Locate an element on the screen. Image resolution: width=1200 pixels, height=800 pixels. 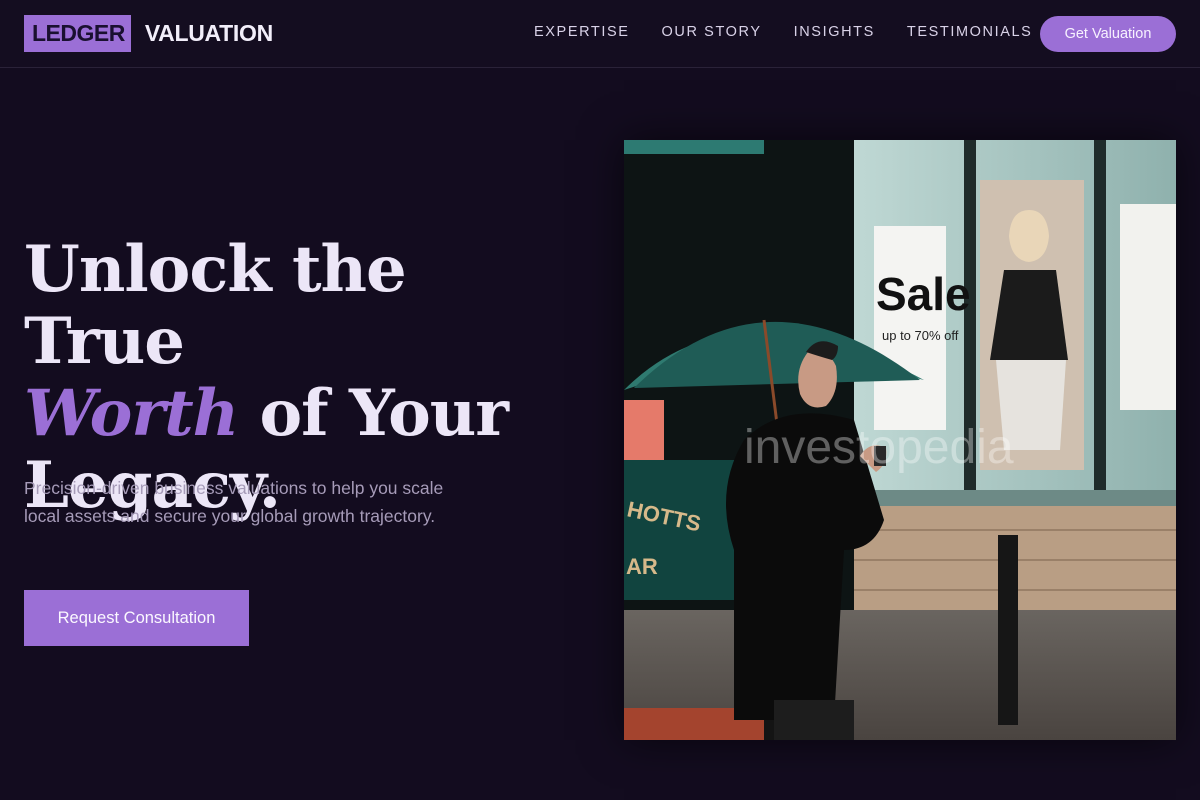
nav-link-insights: INSIGHTS is located at coordinates (834, 32).